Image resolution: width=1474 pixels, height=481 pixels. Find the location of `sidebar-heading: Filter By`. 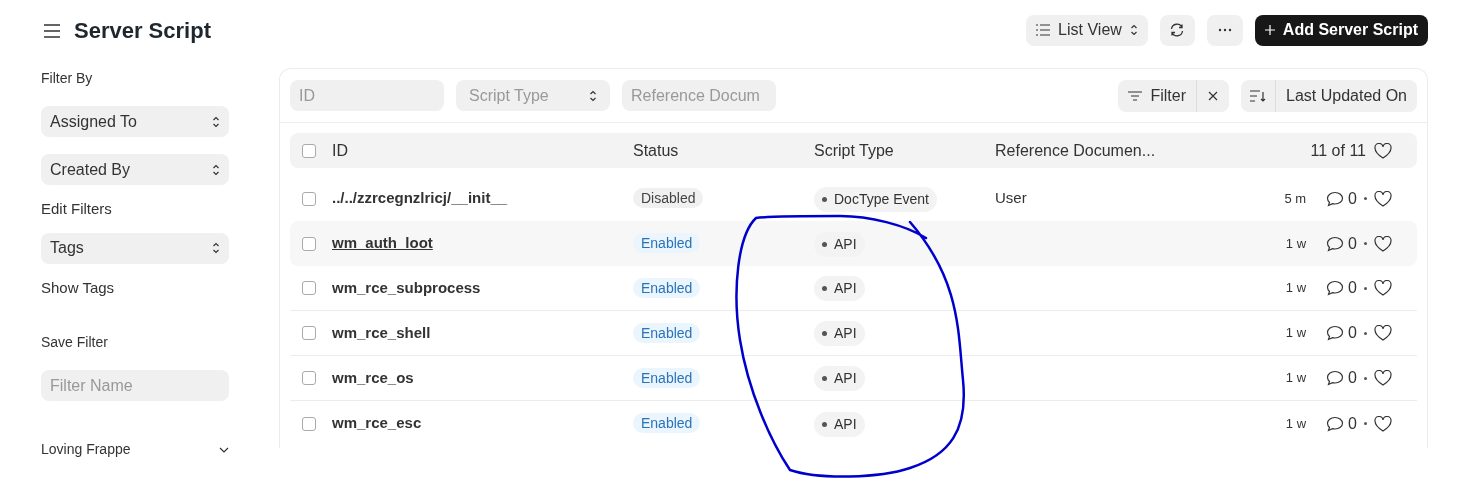

sidebar-heading: Filter By is located at coordinates (67, 78).